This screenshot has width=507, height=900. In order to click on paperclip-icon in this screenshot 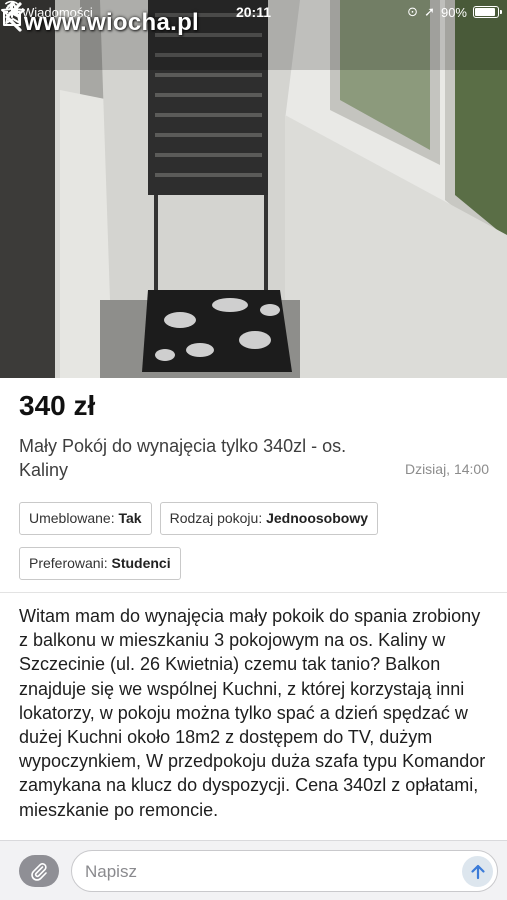, I will do `click(39, 872)`.